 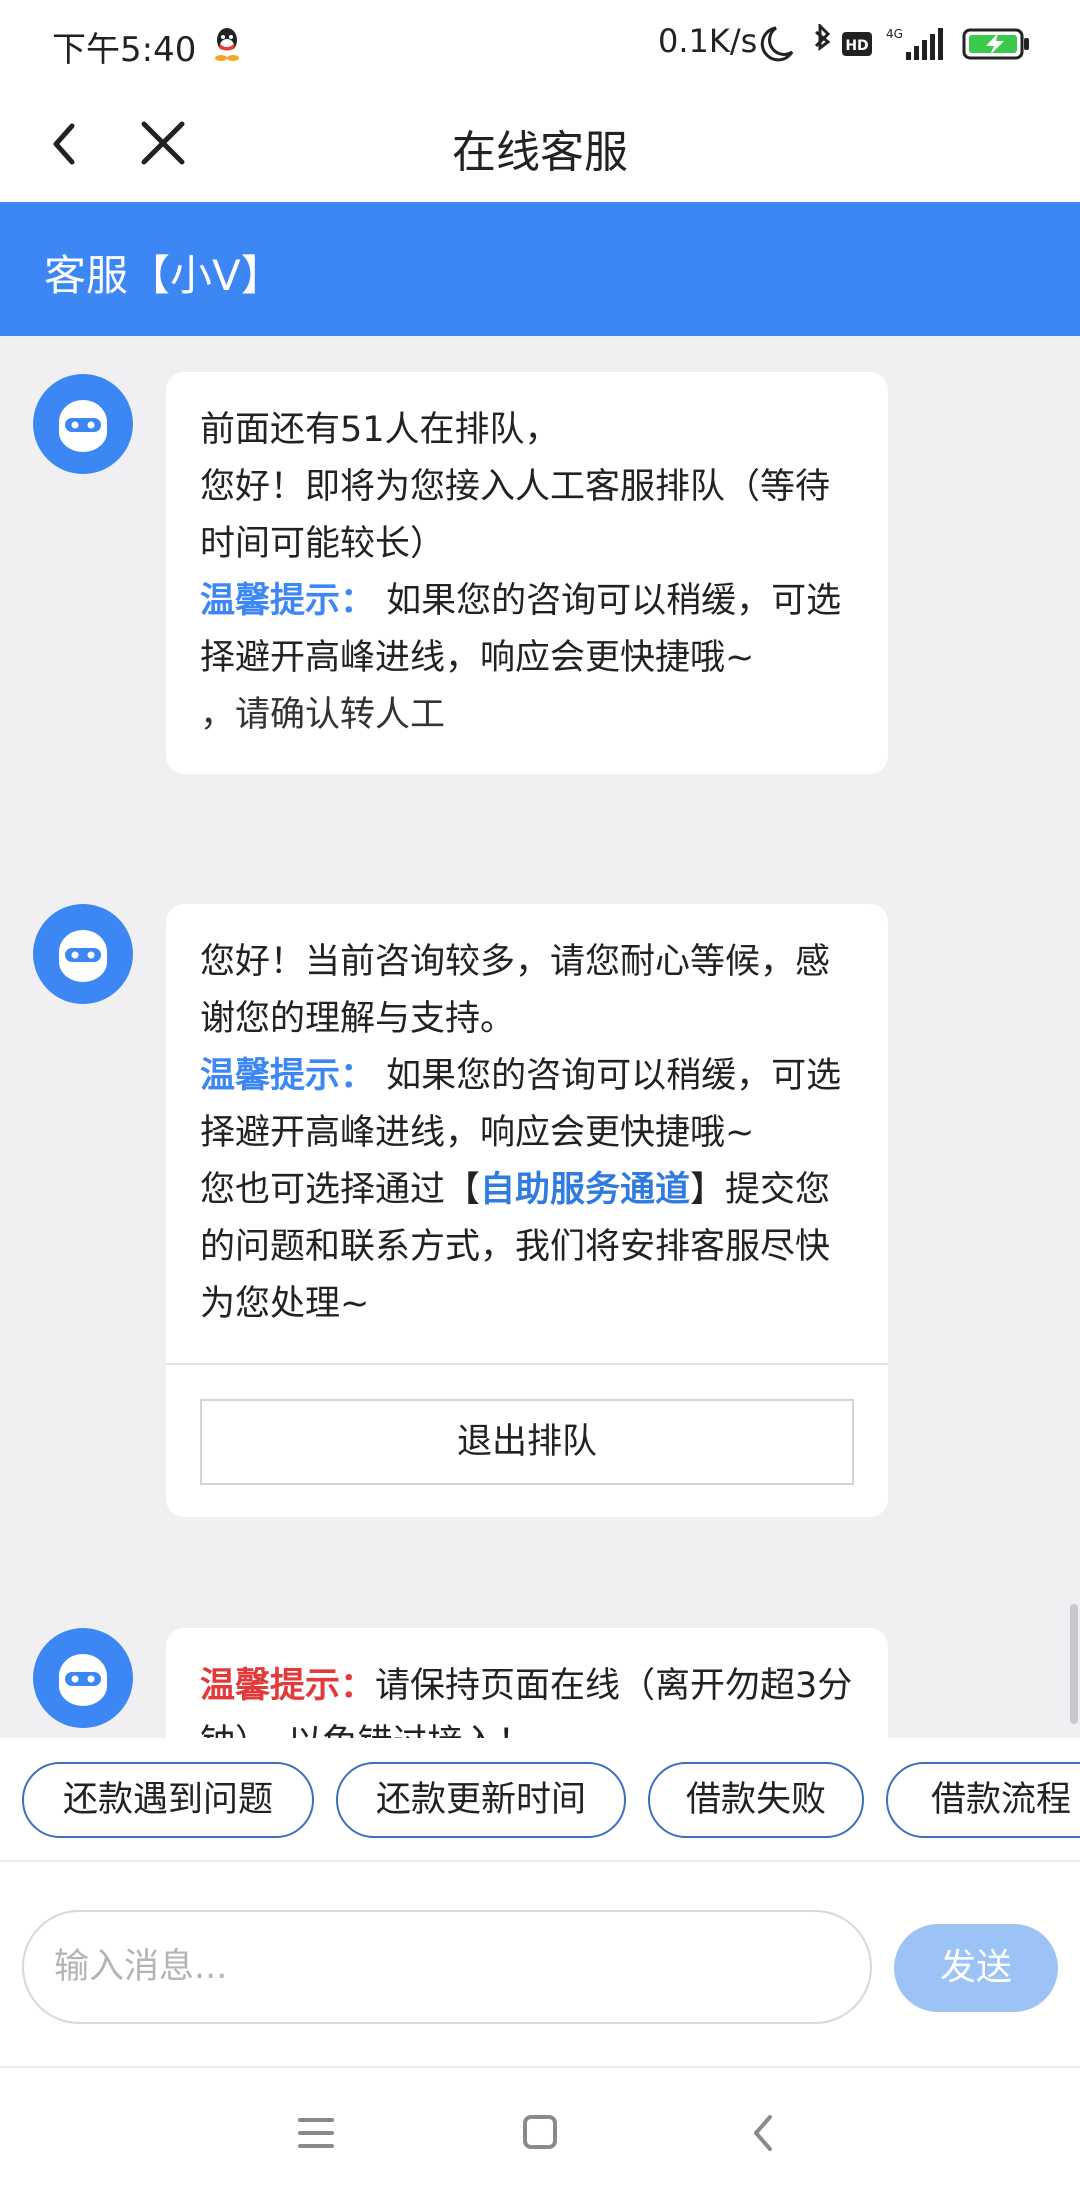 I want to click on message-tip: 温馨提示：请保持页面在线（离开勿超3分钟），以免错过接入！, so click(x=527, y=1698).